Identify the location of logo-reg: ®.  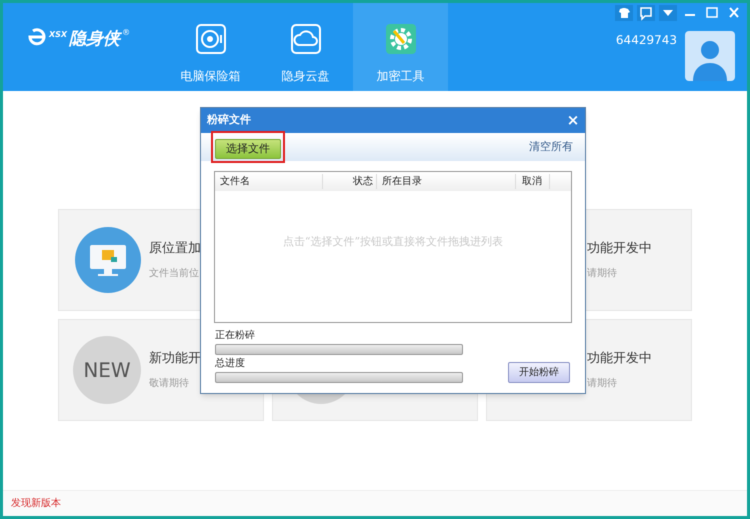
(126, 33).